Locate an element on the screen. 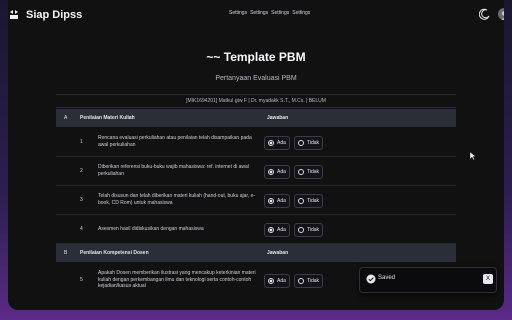 Image resolution: width=512 pixels, height=320 pixels. section-title: Penilaian Materi Kuliah is located at coordinates (107, 118).